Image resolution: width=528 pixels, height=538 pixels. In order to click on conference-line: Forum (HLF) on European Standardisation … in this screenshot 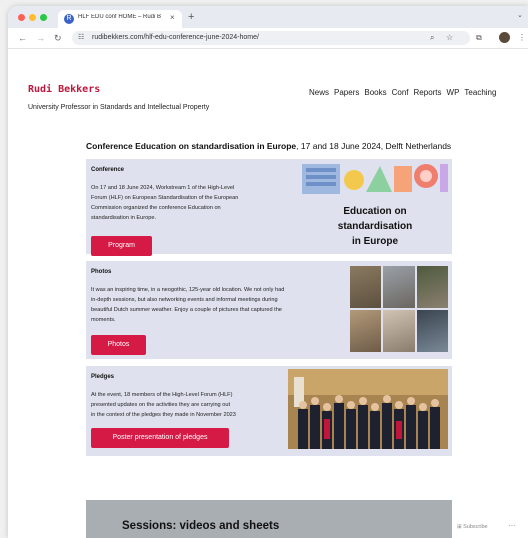, I will do `click(165, 198)`.